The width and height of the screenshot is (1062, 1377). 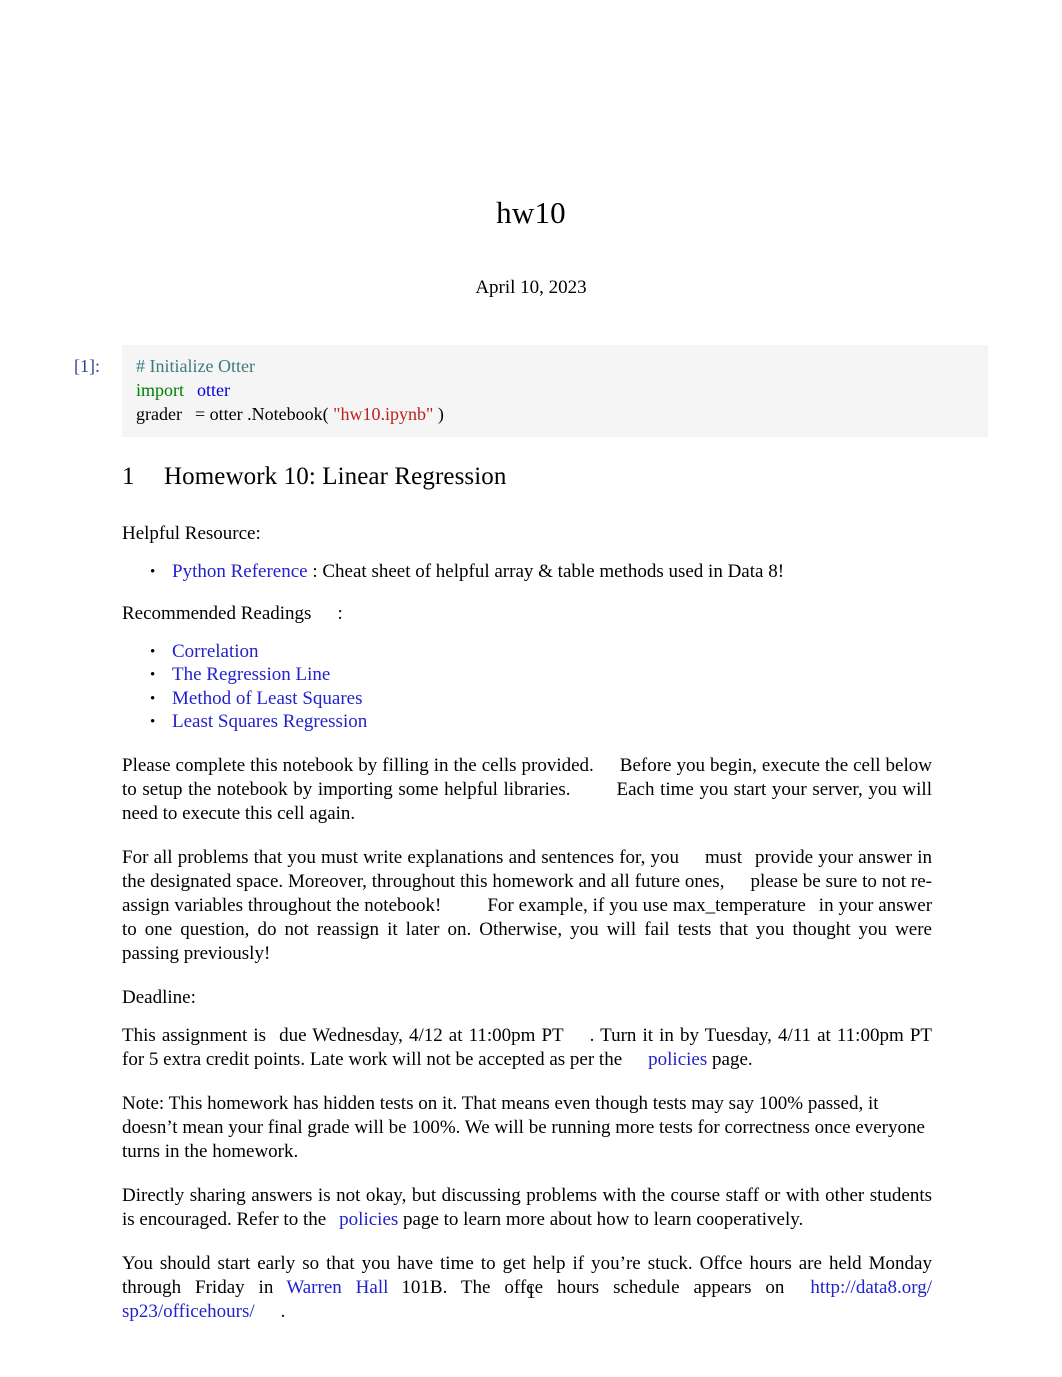 I want to click on list-item: The Regression Line, so click(x=541, y=675).